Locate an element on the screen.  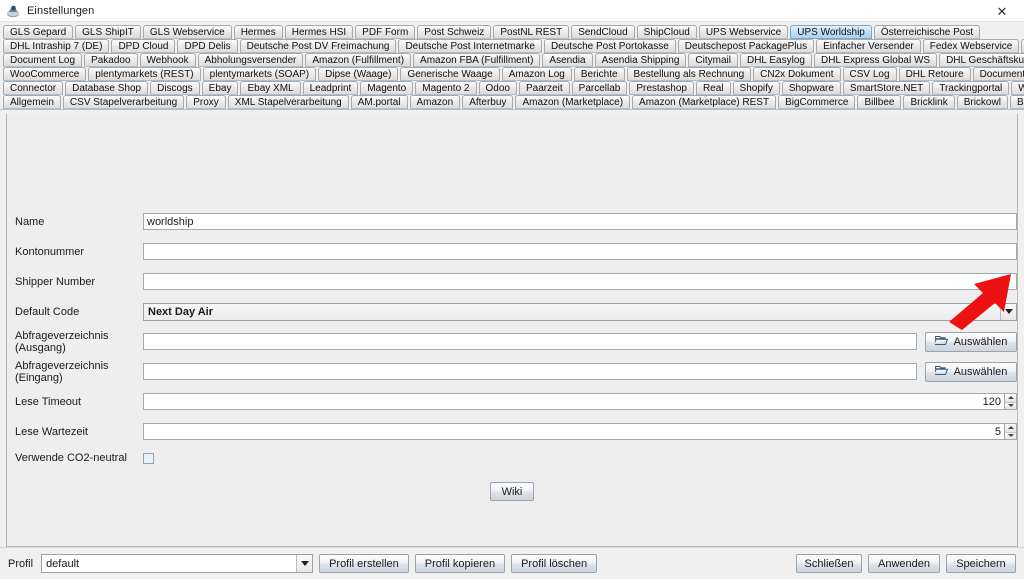
tab-dhl-geschaeftskundenversand: DHL Geschäftskundenversand is located at coordinates (981, 60).